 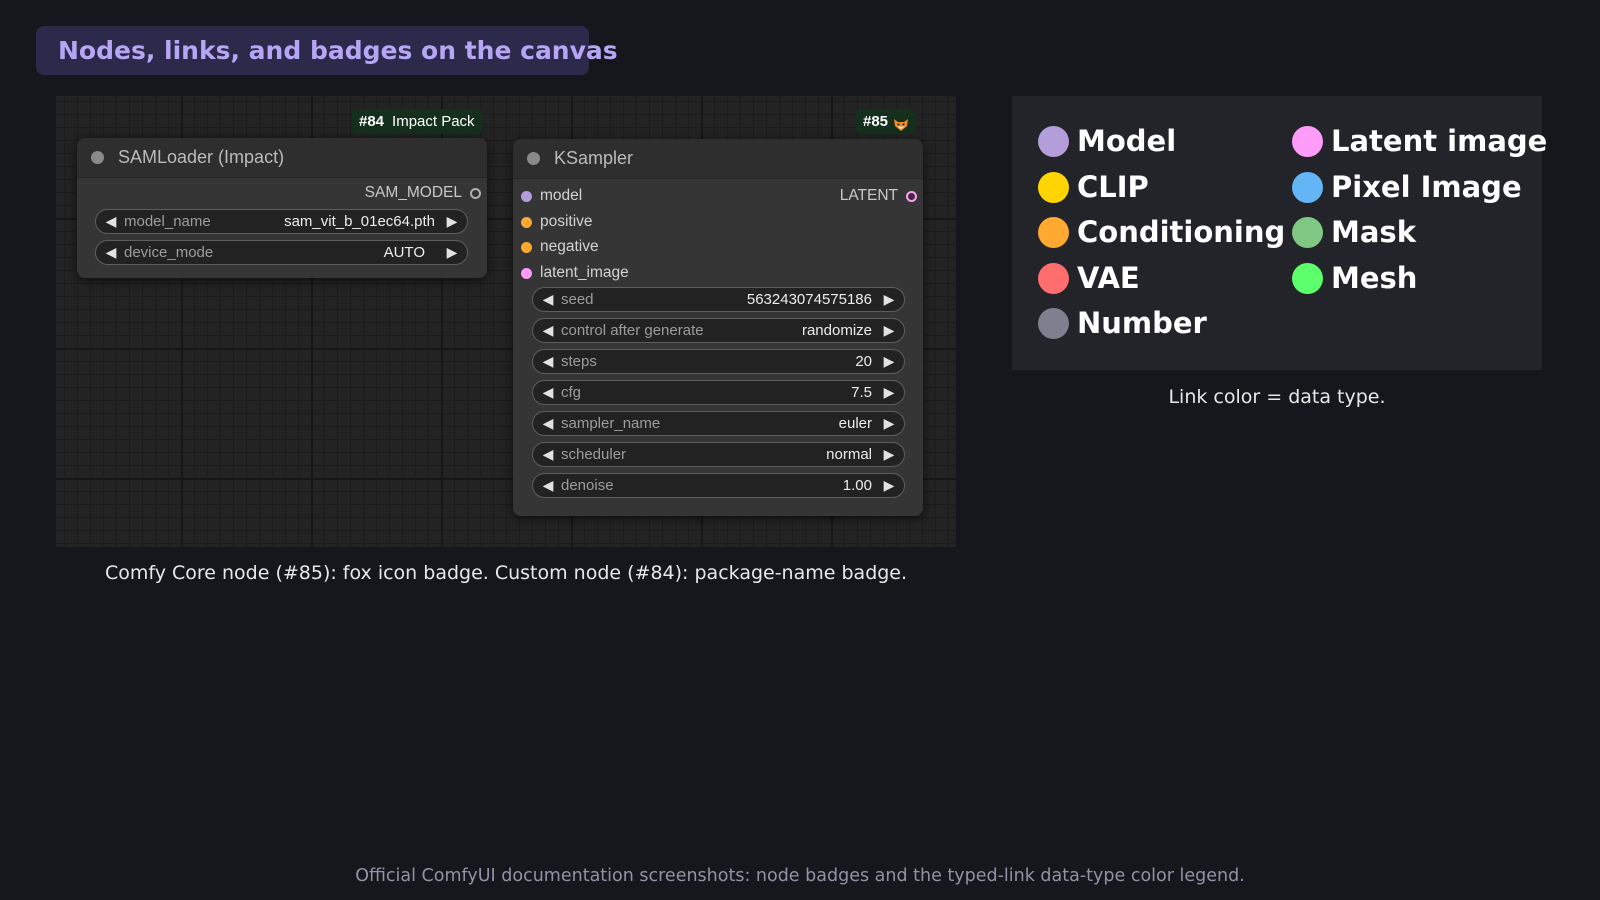 I want to click on legend-item-clip: CLIP, so click(x=1093, y=187).